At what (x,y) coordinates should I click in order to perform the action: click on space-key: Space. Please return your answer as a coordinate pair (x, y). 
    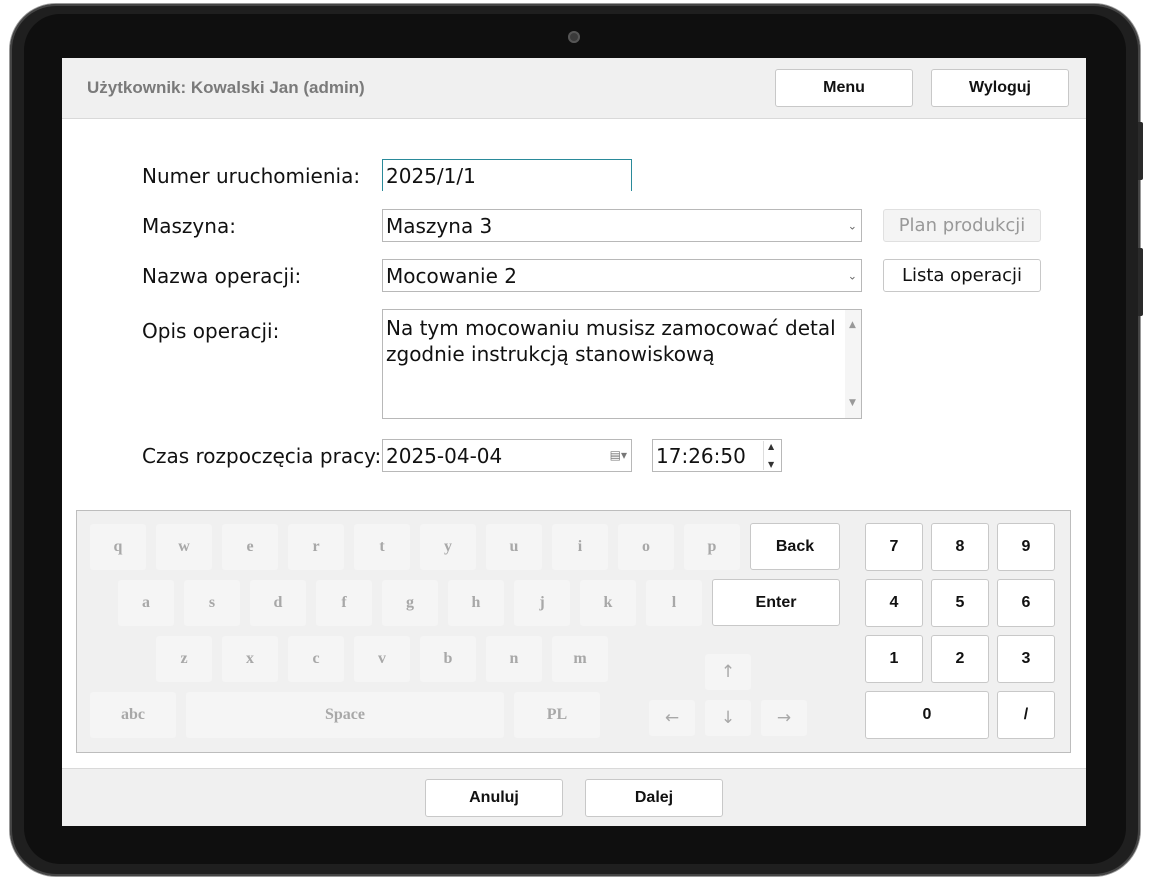
    Looking at the image, I should click on (345, 715).